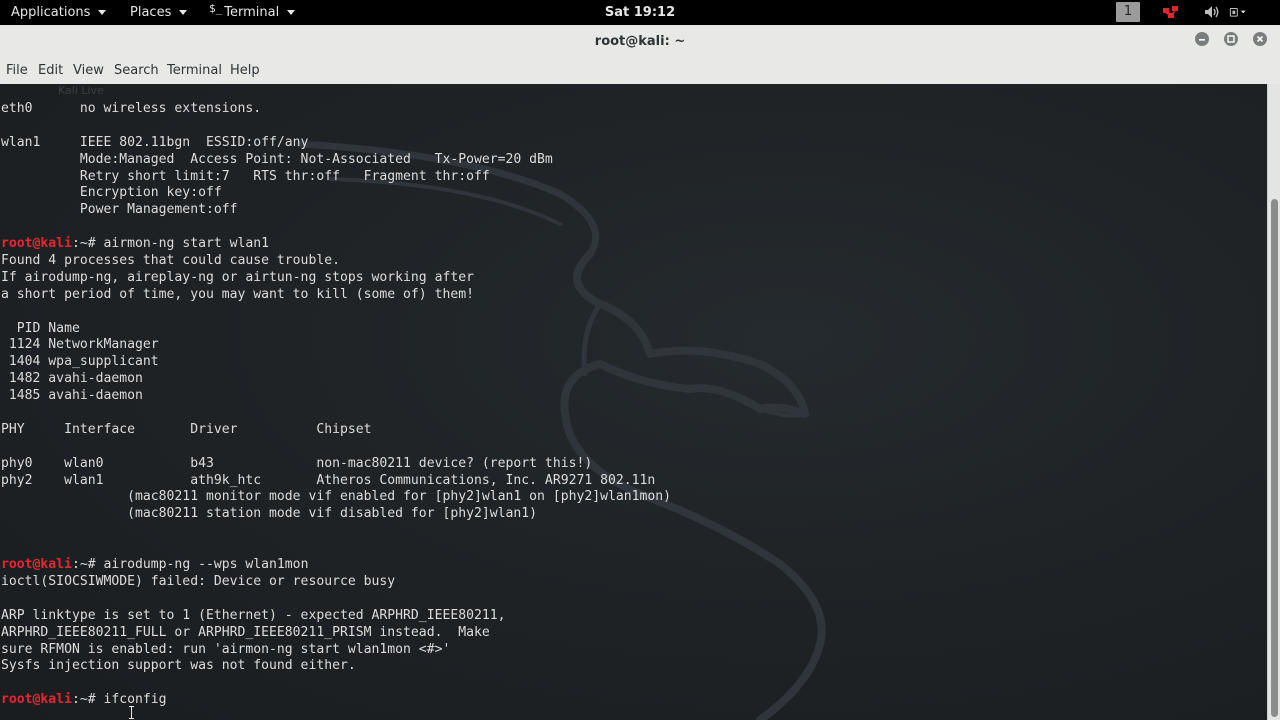 The width and height of the screenshot is (1280, 720). I want to click on command-text: :~# airmon-ng start wlan1, so click(170, 244).